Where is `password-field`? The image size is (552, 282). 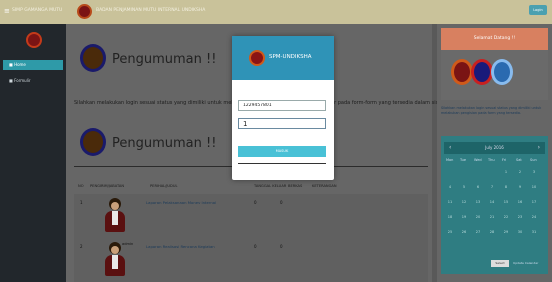
password-field is located at coordinates (282, 123).